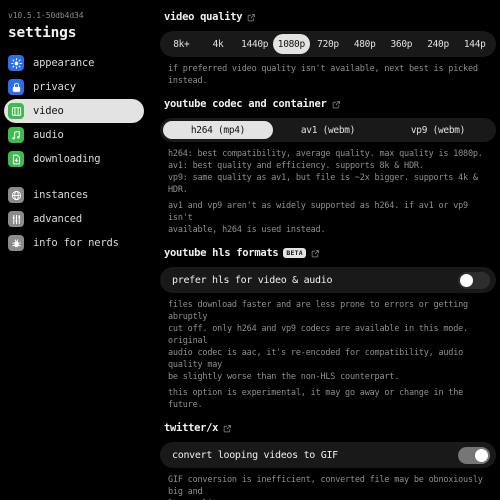  Describe the element at coordinates (364, 44) in the screenshot. I see `quality-option-480p: 480p` at that location.